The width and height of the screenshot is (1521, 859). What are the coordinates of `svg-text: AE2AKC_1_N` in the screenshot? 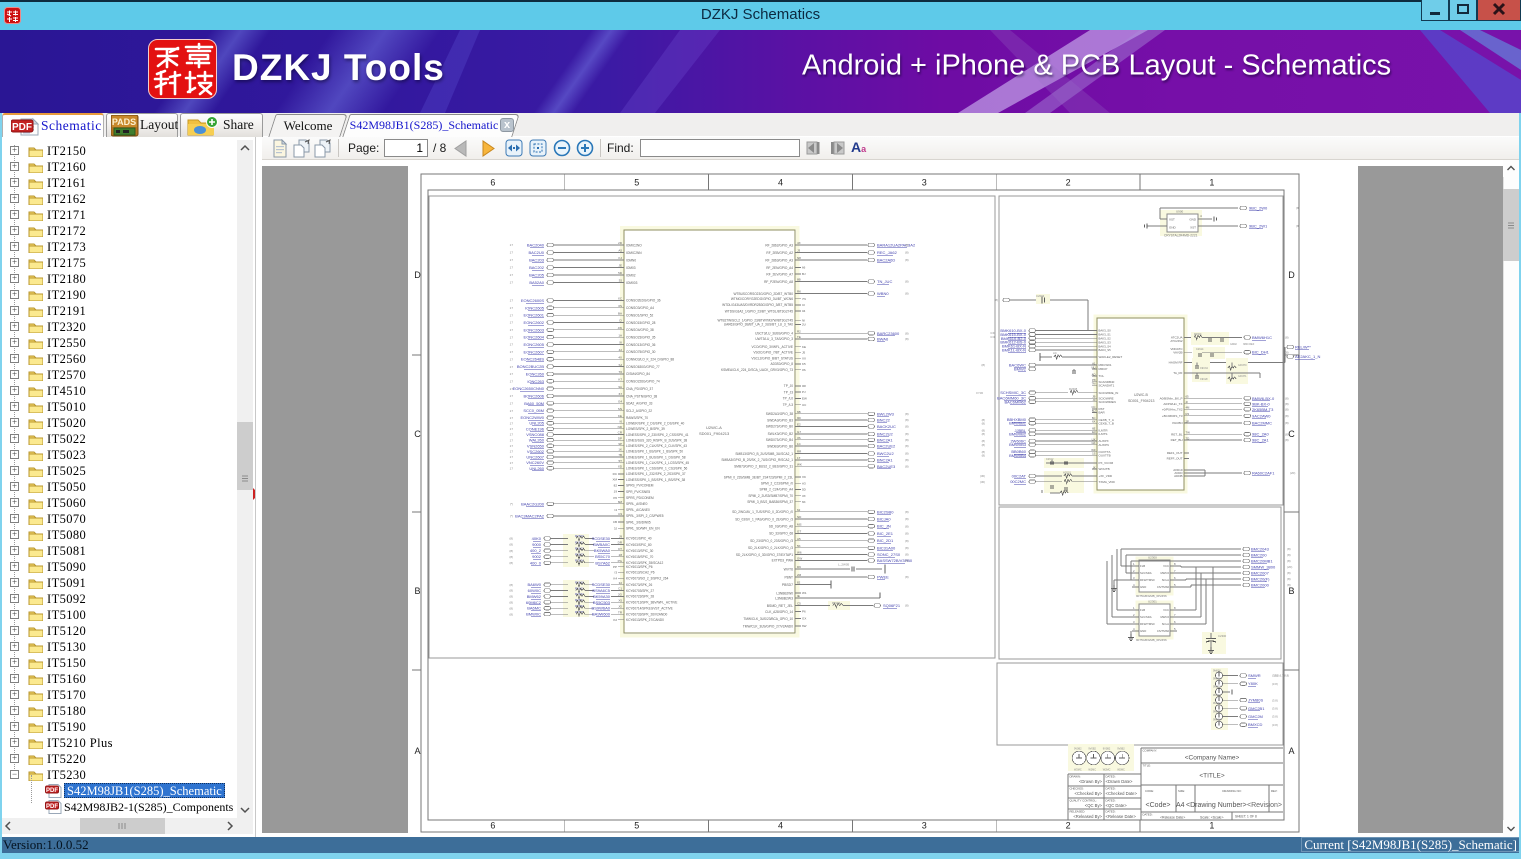 It's located at (1307, 356).